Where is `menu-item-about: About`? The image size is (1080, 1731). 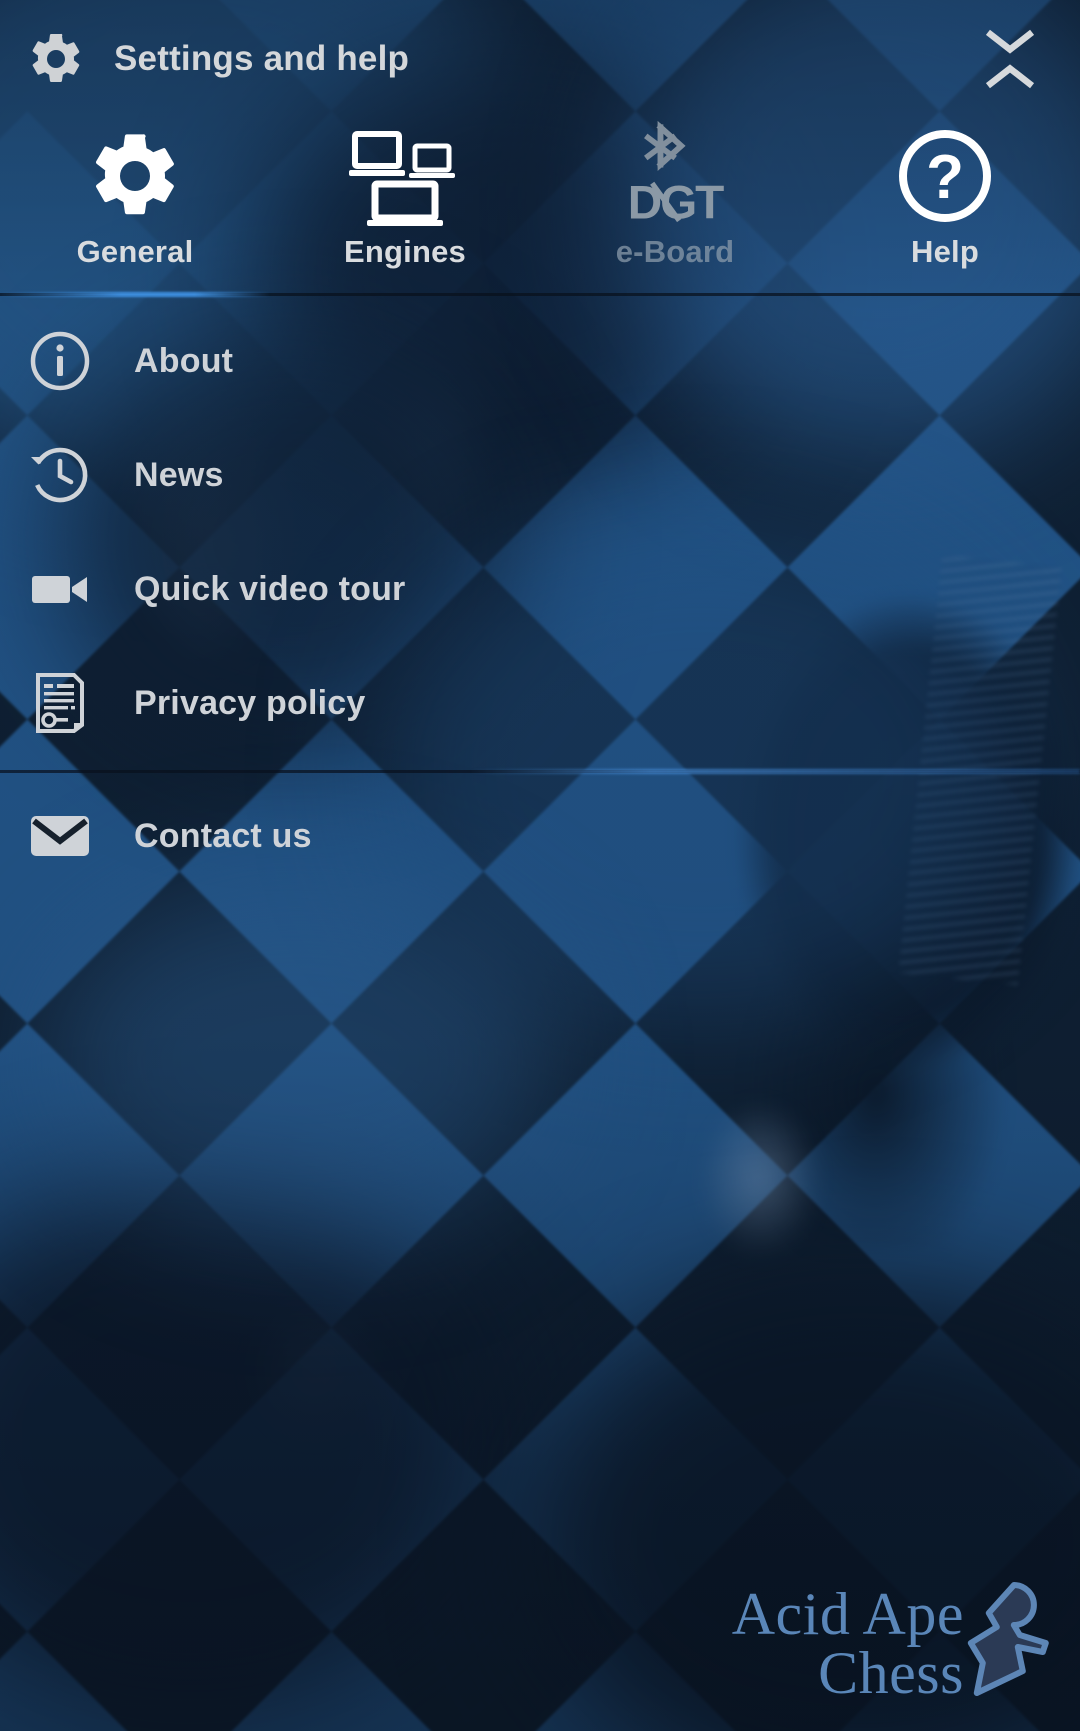
menu-item-about: About is located at coordinates (540, 361).